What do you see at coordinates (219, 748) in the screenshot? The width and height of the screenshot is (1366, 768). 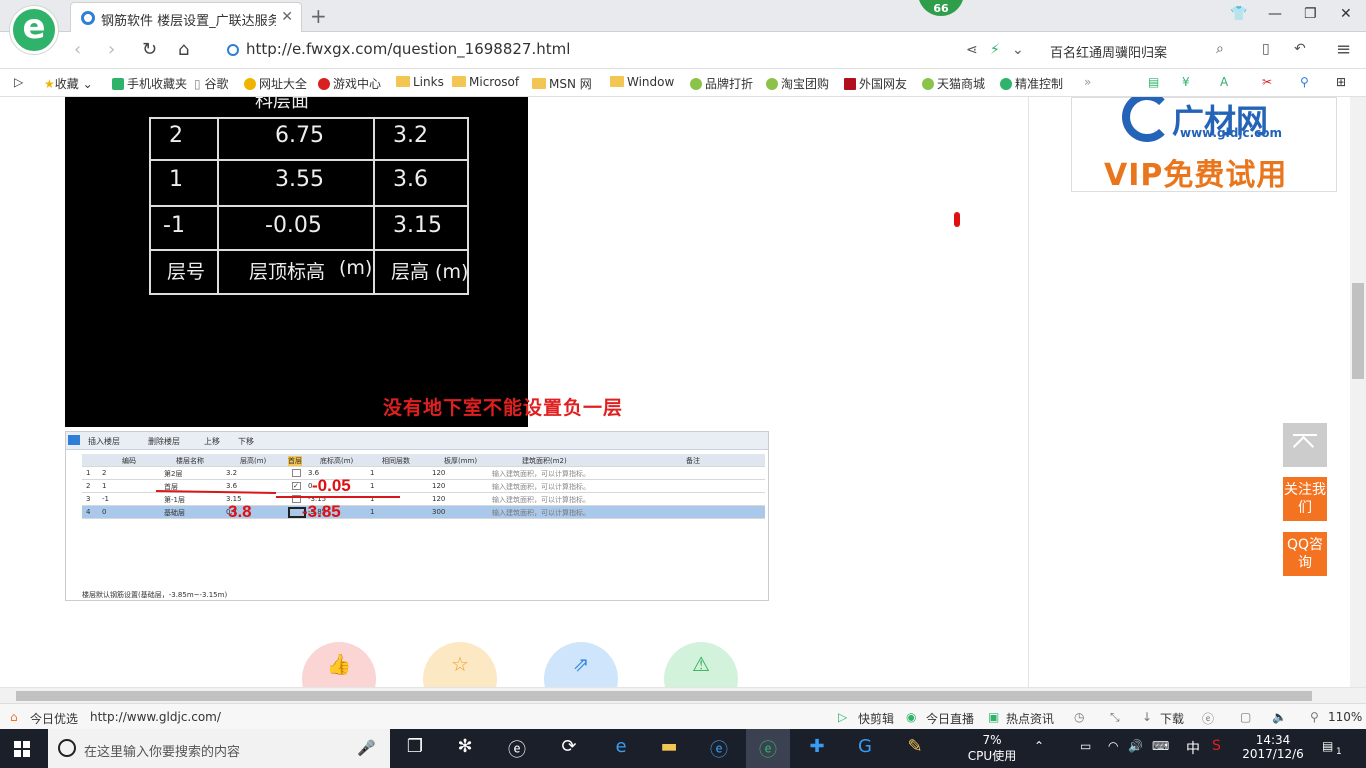 I see `taskbar-search-input: 在这里输入你要搜索的内容 🎤` at bounding box center [219, 748].